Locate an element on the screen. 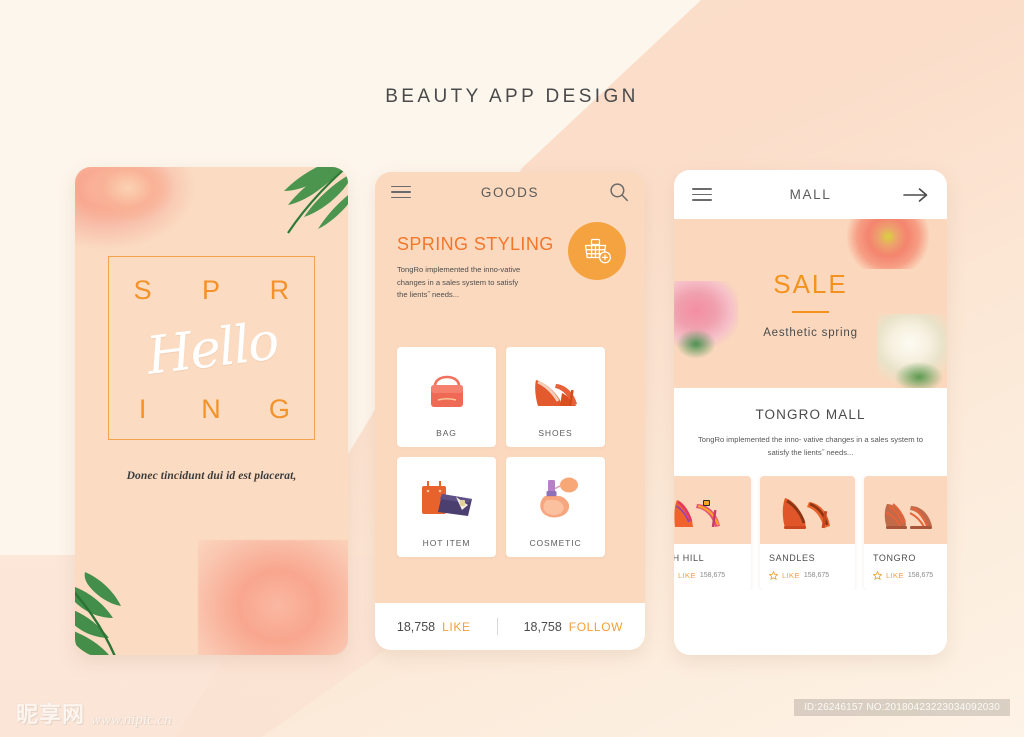  mall-hero-banner: SALE Aesthetic spring is located at coordinates (810, 303).